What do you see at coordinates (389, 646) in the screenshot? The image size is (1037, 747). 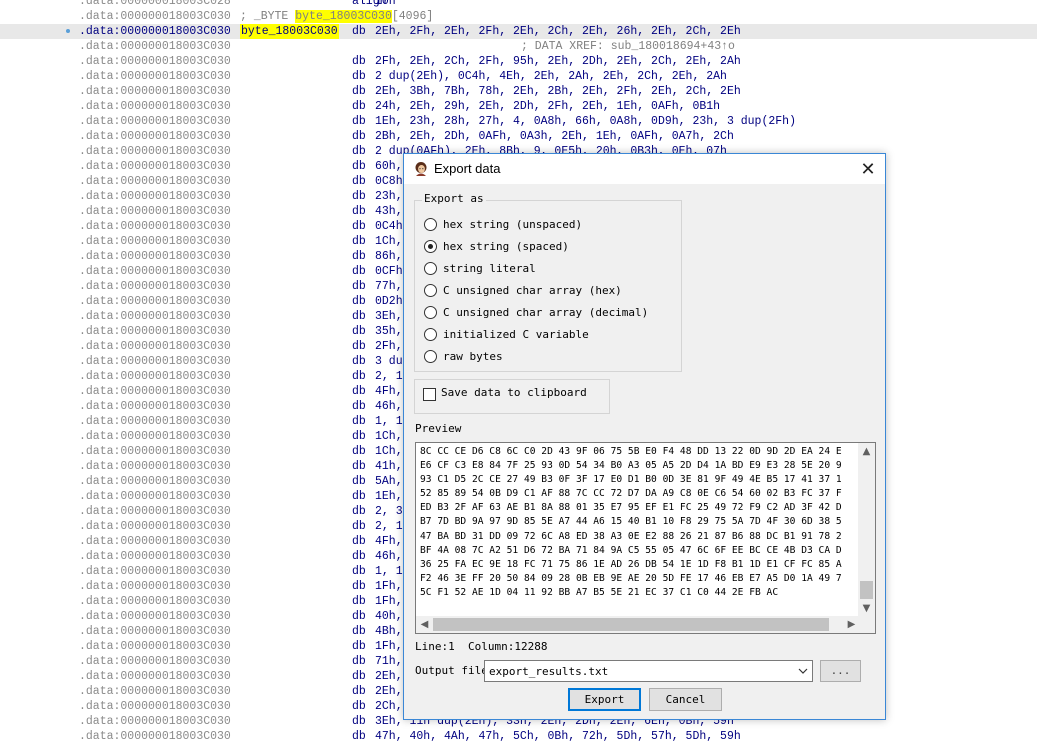 I see `row-operands: 1Fh,` at bounding box center [389, 646].